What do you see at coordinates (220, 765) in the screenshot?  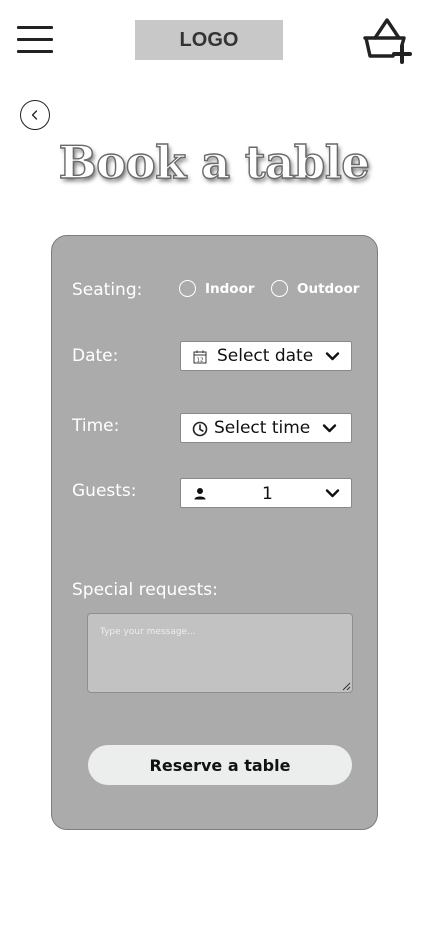 I see `reserve-table-button: Reserve a table` at bounding box center [220, 765].